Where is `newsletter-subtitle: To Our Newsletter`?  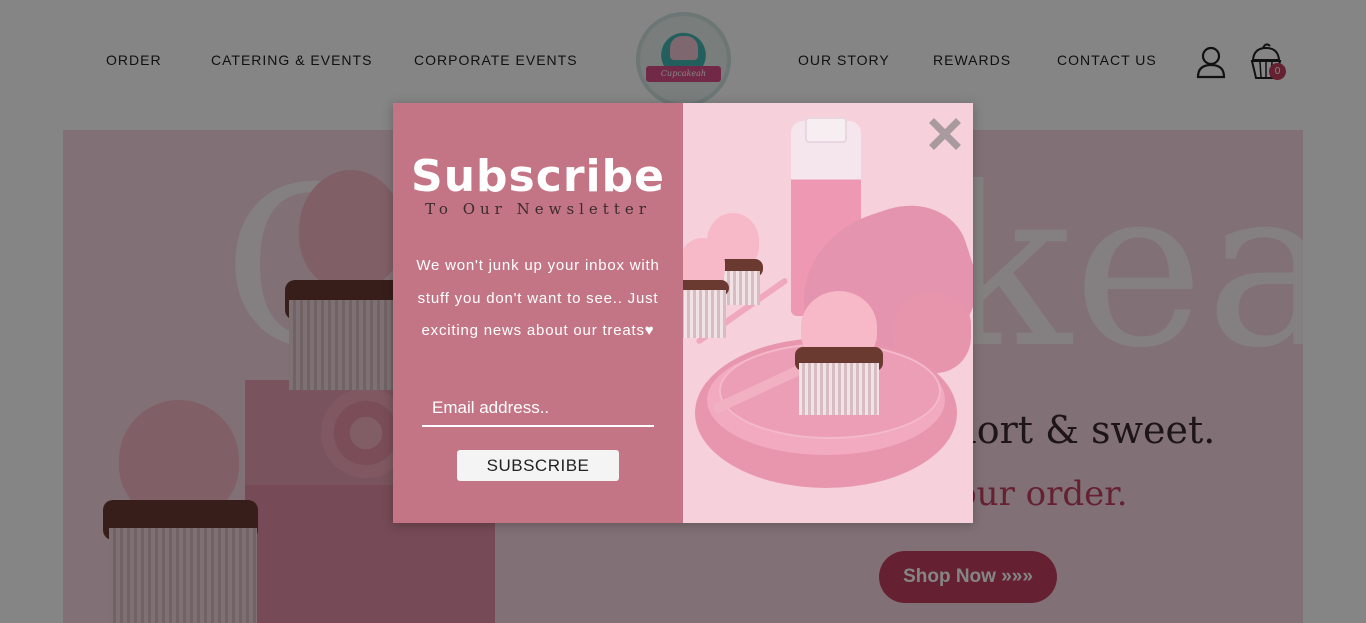 newsletter-subtitle: To Our Newsletter is located at coordinates (538, 209).